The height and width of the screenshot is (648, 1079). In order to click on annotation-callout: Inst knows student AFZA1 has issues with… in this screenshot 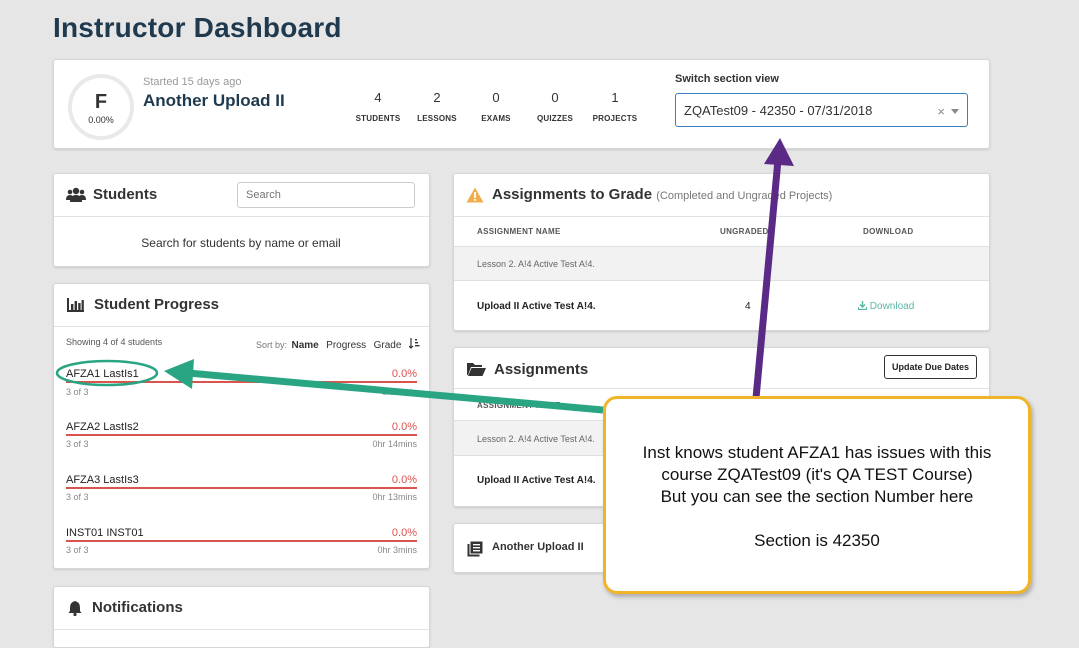, I will do `click(817, 495)`.